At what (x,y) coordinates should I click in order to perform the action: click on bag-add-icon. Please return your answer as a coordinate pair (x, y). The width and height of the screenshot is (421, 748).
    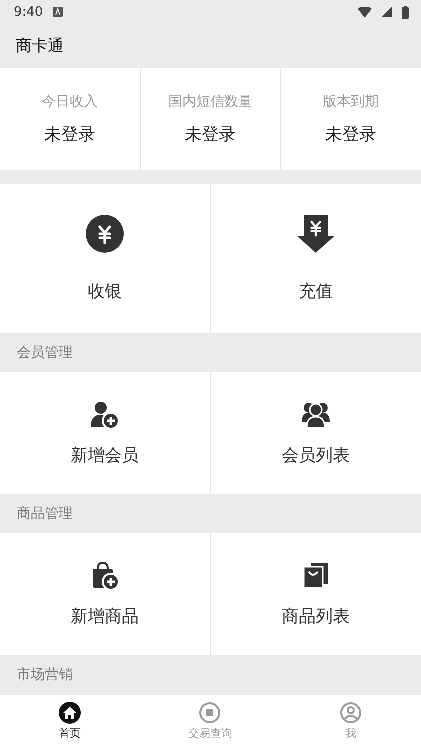
    Looking at the image, I should click on (105, 575).